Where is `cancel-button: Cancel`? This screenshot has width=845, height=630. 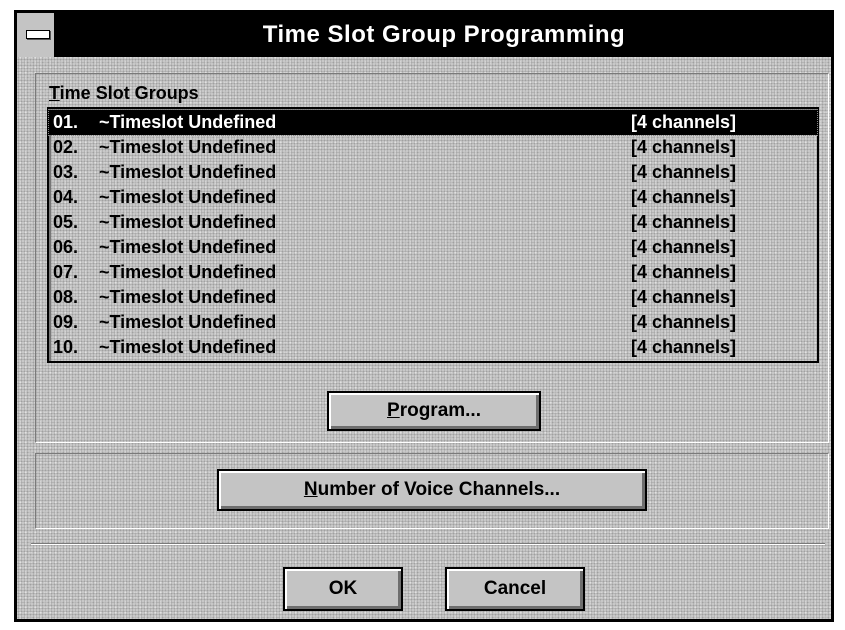
cancel-button: Cancel is located at coordinates (515, 589).